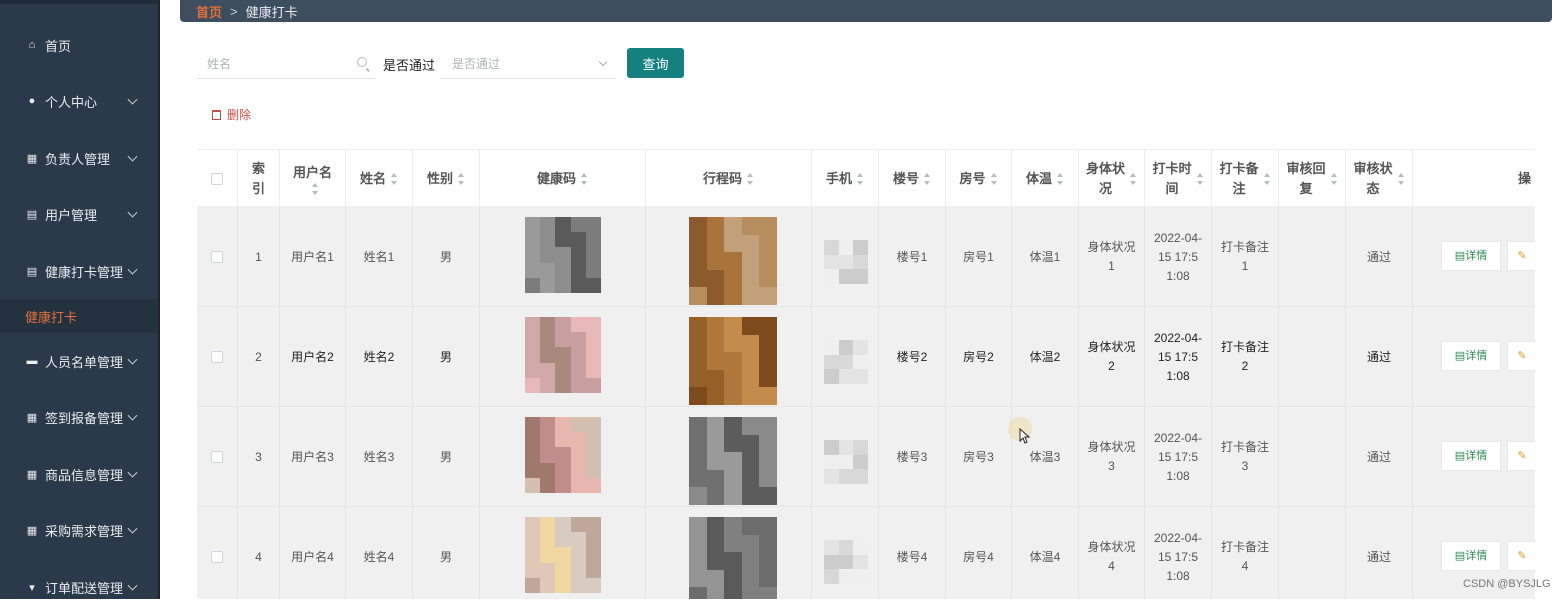  What do you see at coordinates (1312, 179) in the screenshot?
I see `col-review-reply: 审核回 复` at bounding box center [1312, 179].